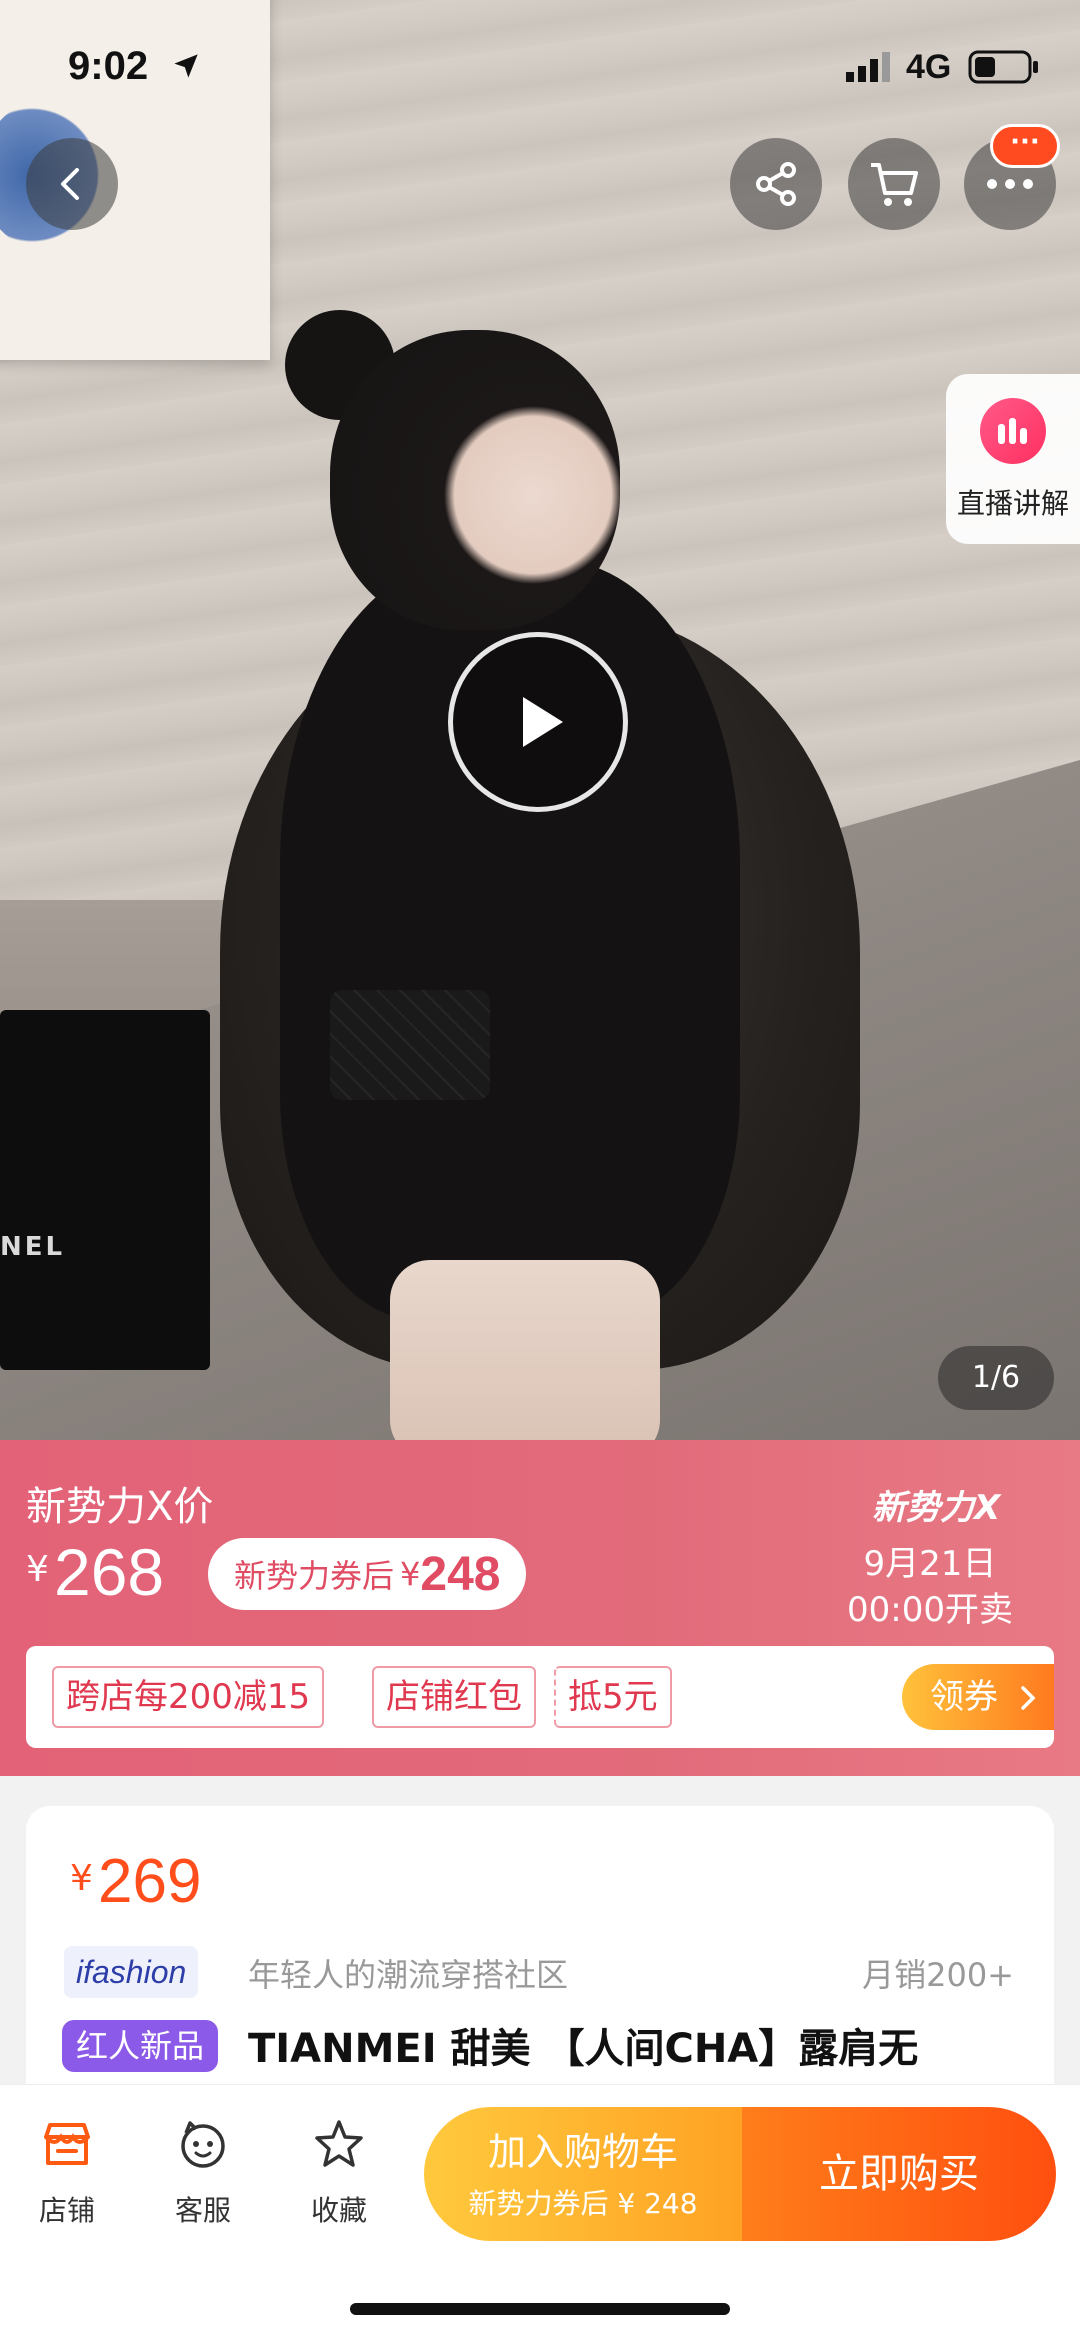 The image size is (1080, 2338). Describe the element at coordinates (475, 480) in the screenshot. I see `model-head` at that location.